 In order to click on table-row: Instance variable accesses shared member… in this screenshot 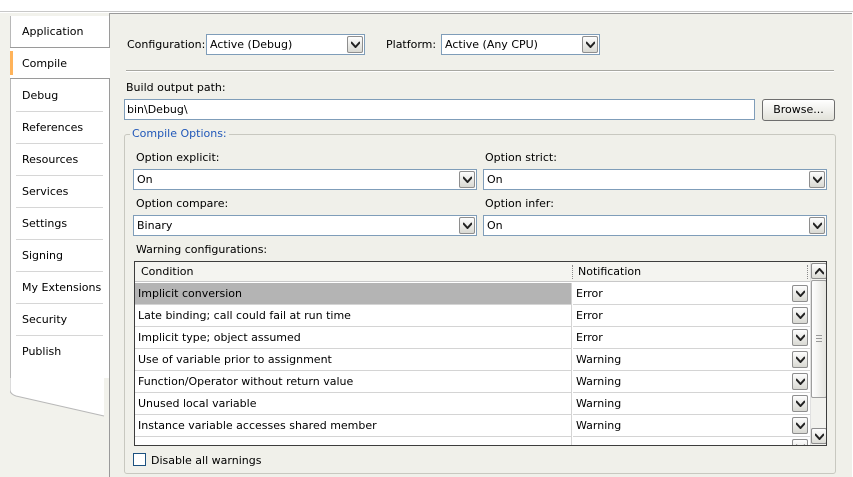, I will do `click(472, 426)`.